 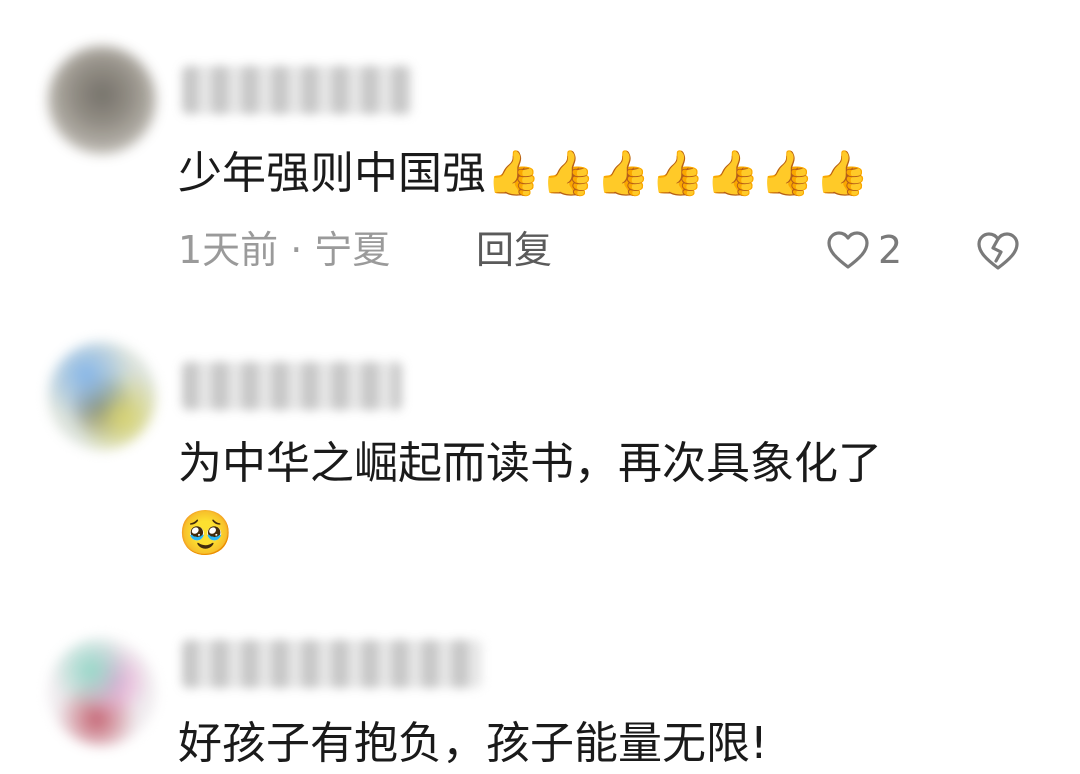 I want to click on comment-body: 少年强则中国强, so click(x=332, y=173).